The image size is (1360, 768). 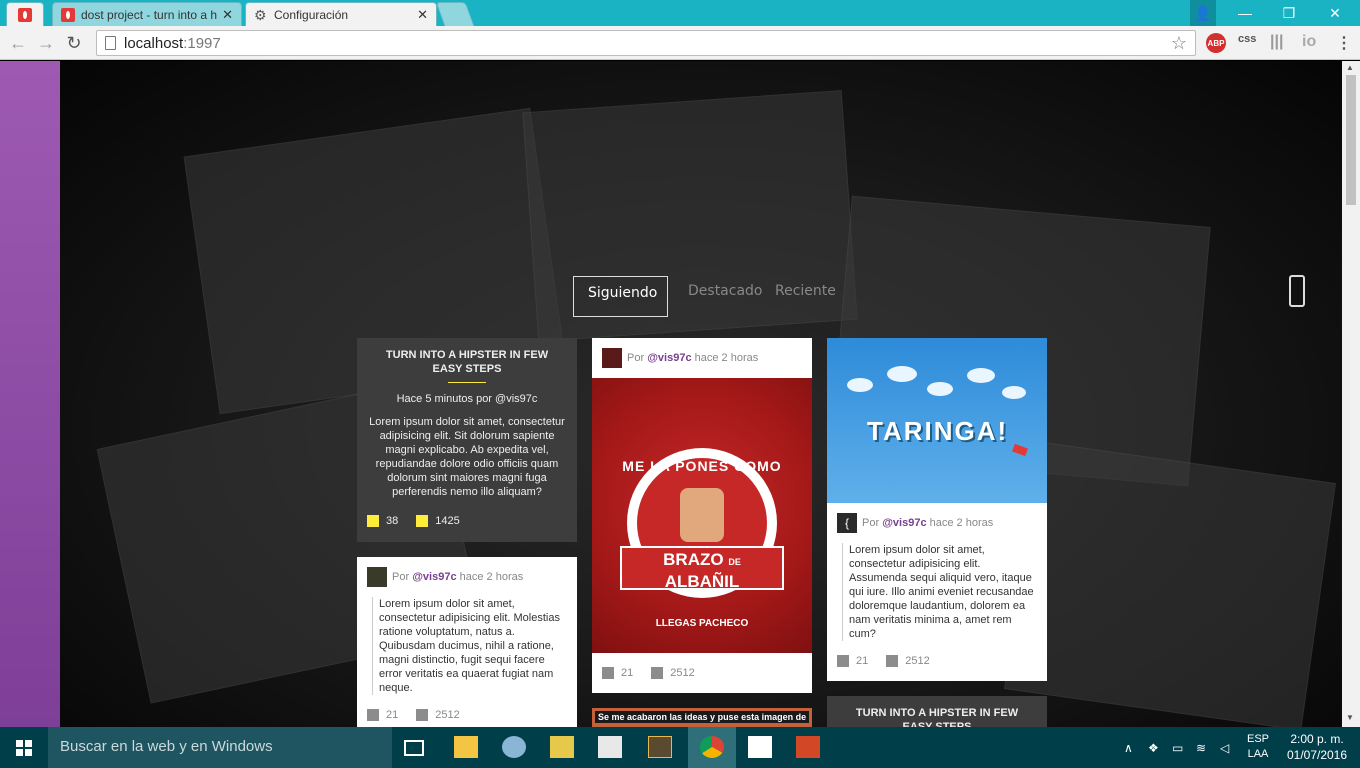 What do you see at coordinates (382, 521) in the screenshot?
I see `comments-stat: 38` at bounding box center [382, 521].